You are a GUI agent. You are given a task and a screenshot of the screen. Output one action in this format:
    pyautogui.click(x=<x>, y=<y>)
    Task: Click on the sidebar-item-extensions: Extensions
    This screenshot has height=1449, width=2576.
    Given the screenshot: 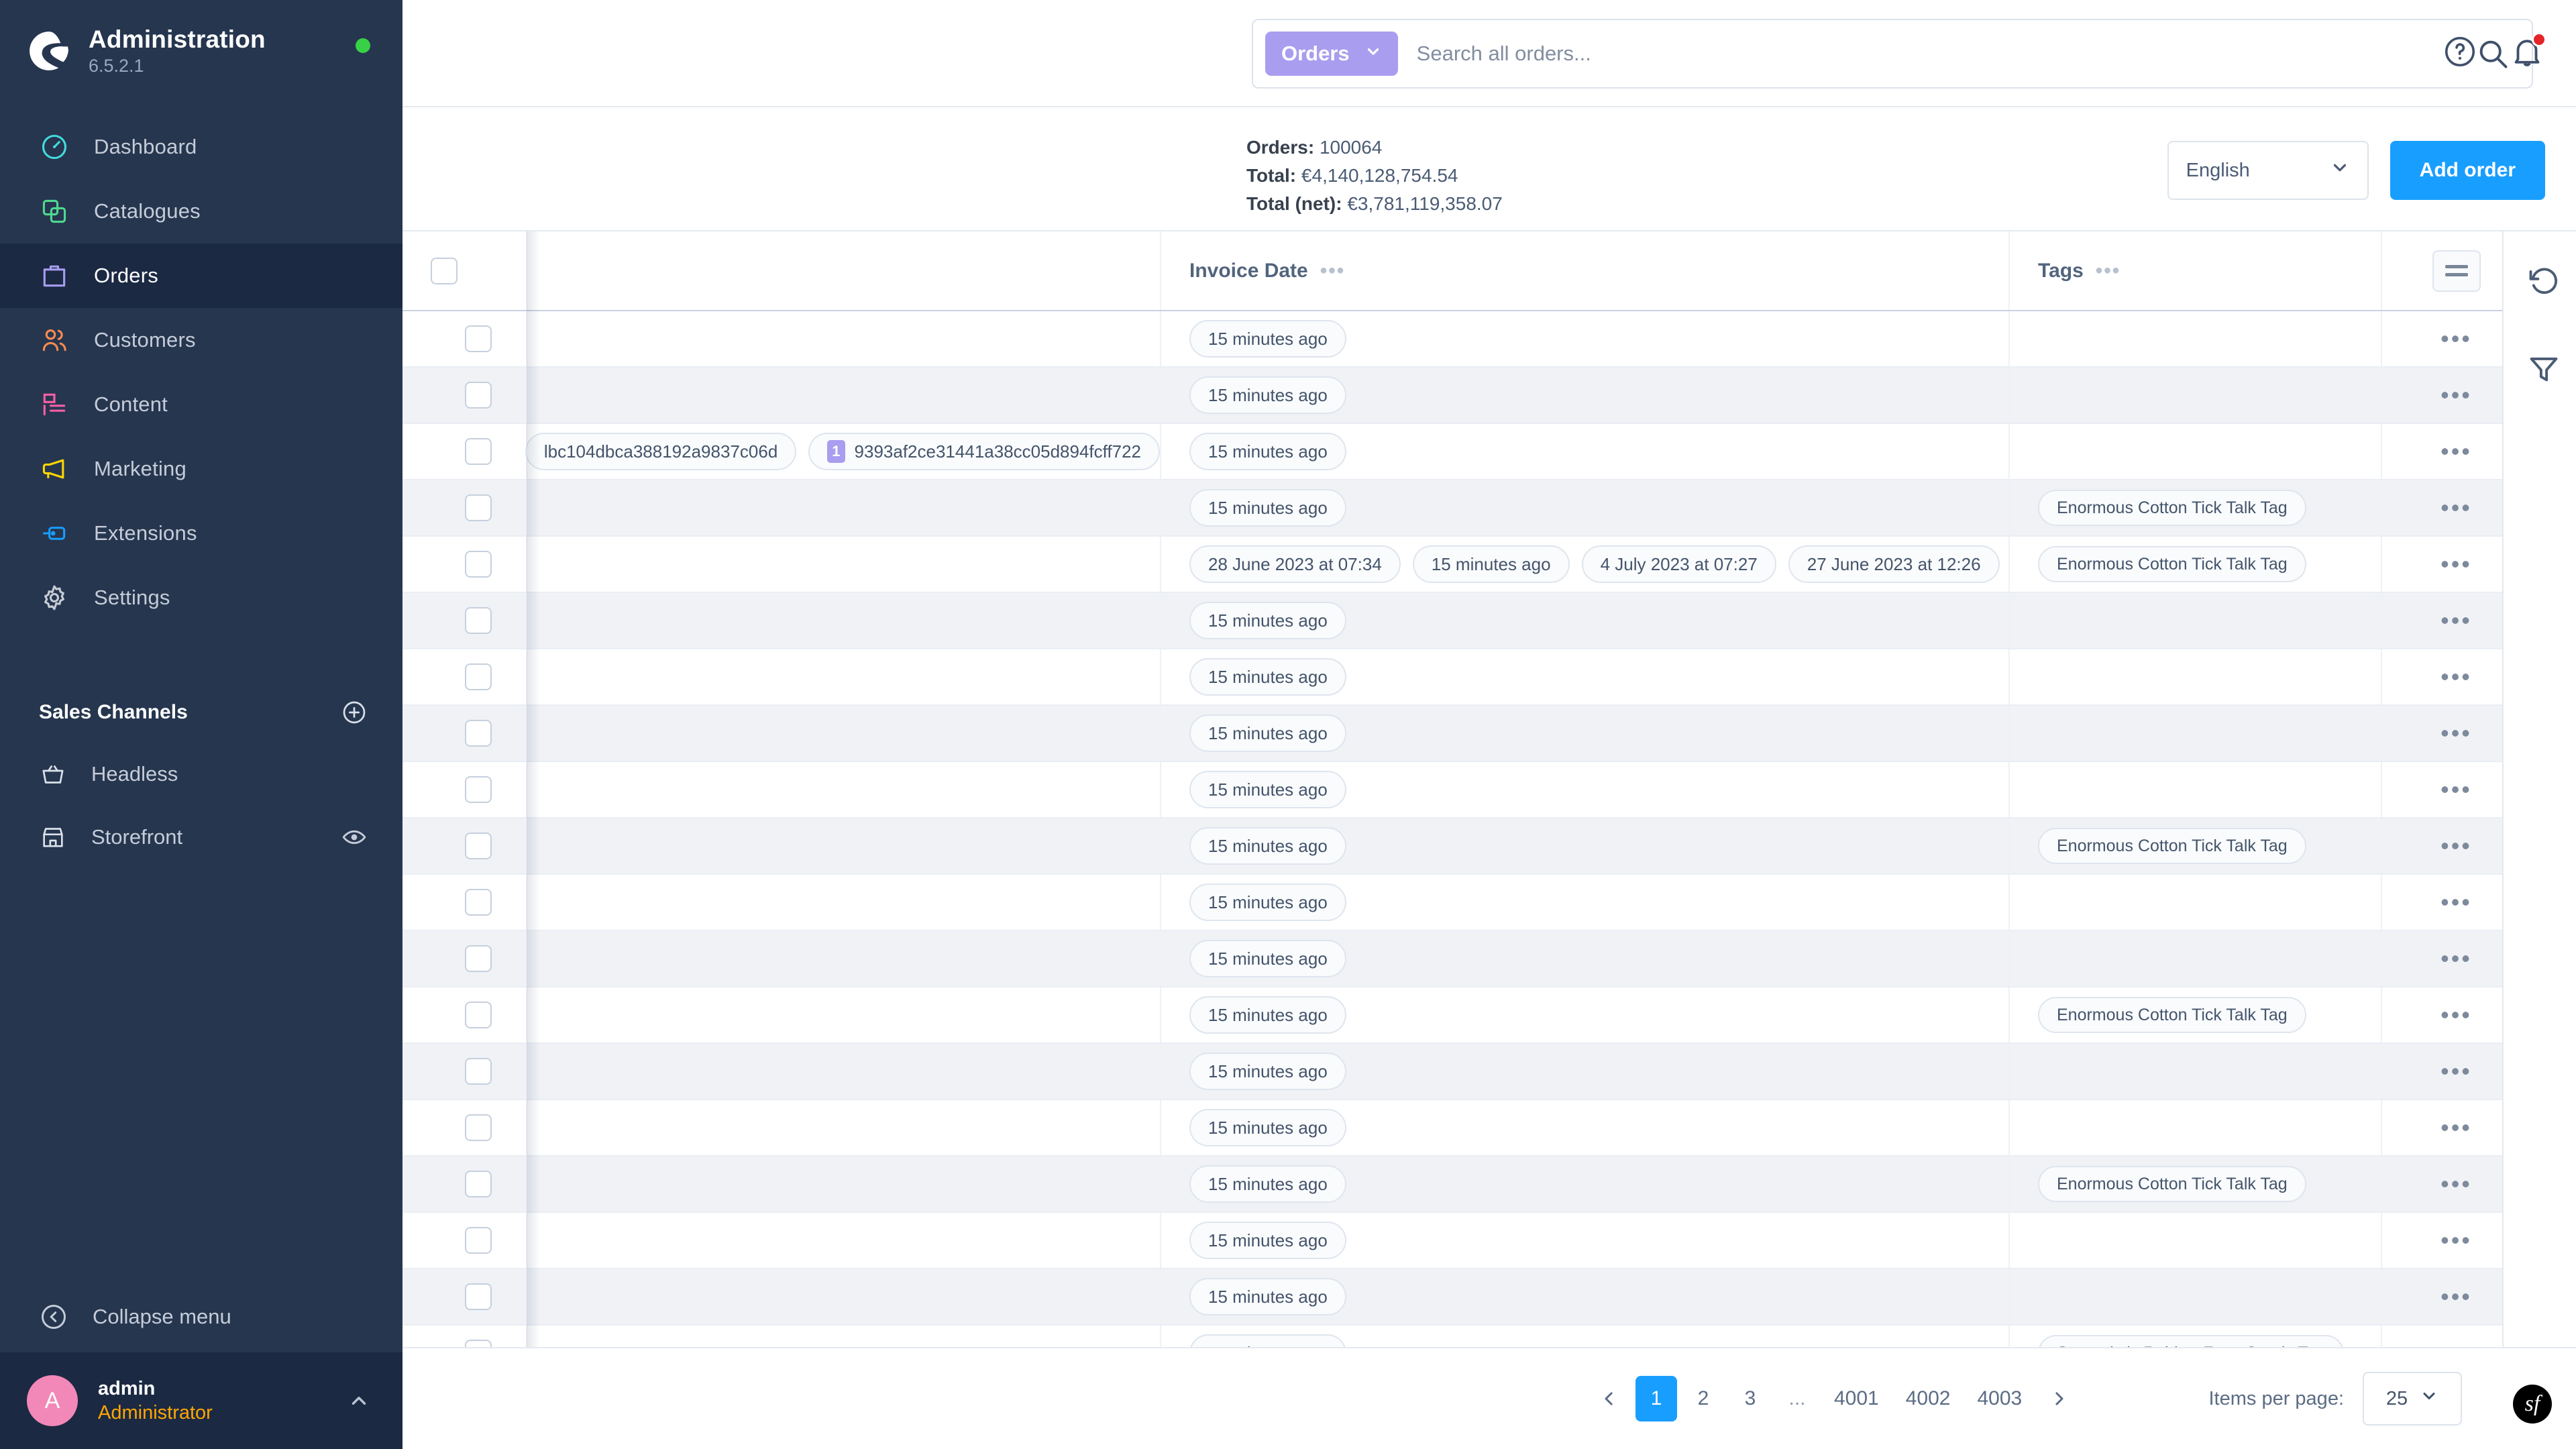 What is the action you would take?
    pyautogui.click(x=201, y=533)
    